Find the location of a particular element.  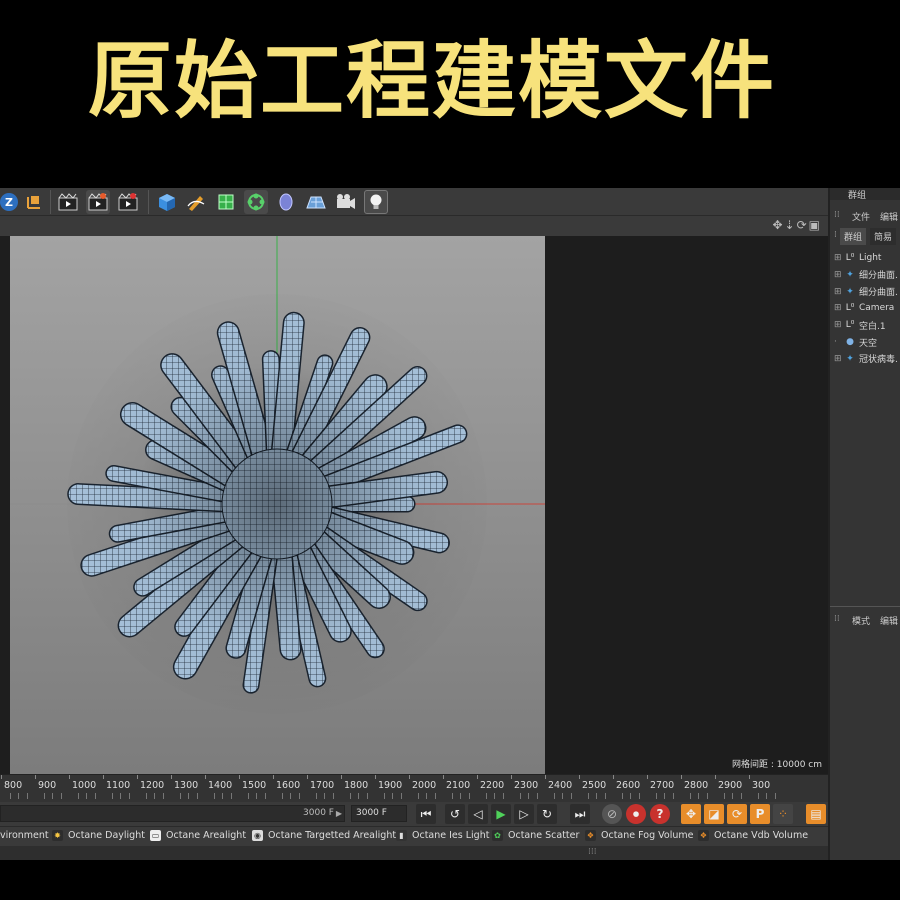

object-list-item: ⊞ L⁰ Light is located at coordinates (857, 258).